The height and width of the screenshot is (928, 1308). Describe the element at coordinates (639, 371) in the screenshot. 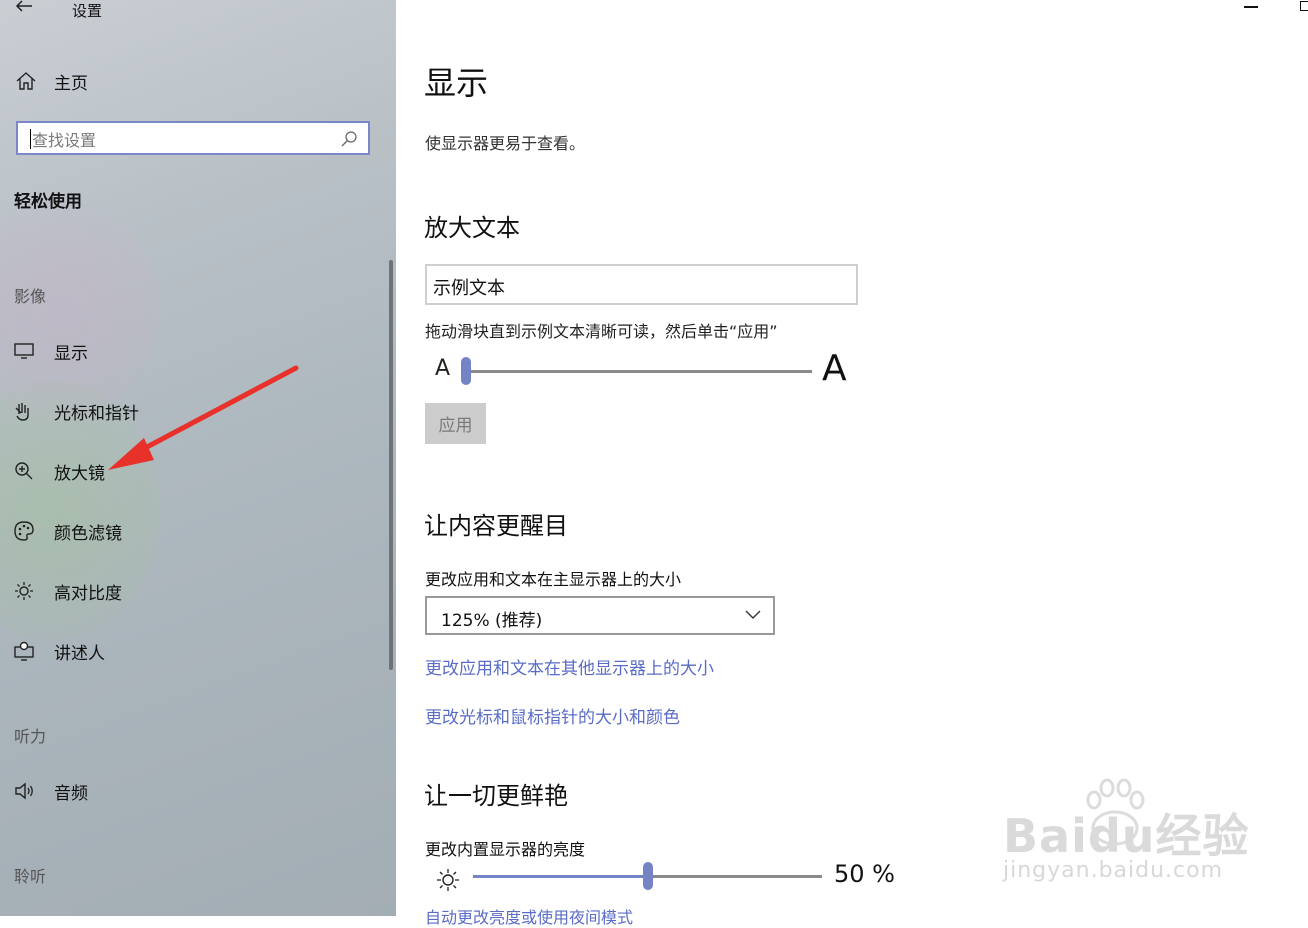

I see `text-size-slider-track` at that location.